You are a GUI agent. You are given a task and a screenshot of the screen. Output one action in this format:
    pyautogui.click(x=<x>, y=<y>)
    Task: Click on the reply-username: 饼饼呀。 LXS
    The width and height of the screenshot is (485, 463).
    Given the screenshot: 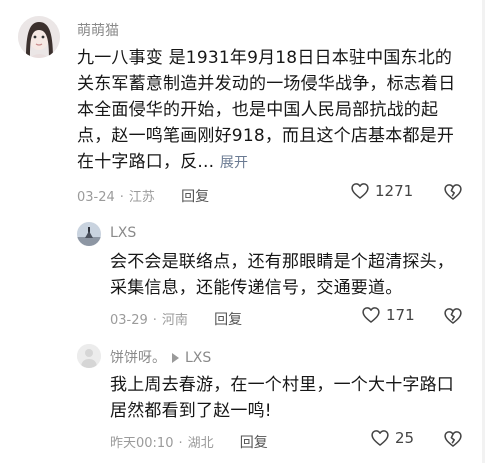 What is the action you would take?
    pyautogui.click(x=160, y=357)
    